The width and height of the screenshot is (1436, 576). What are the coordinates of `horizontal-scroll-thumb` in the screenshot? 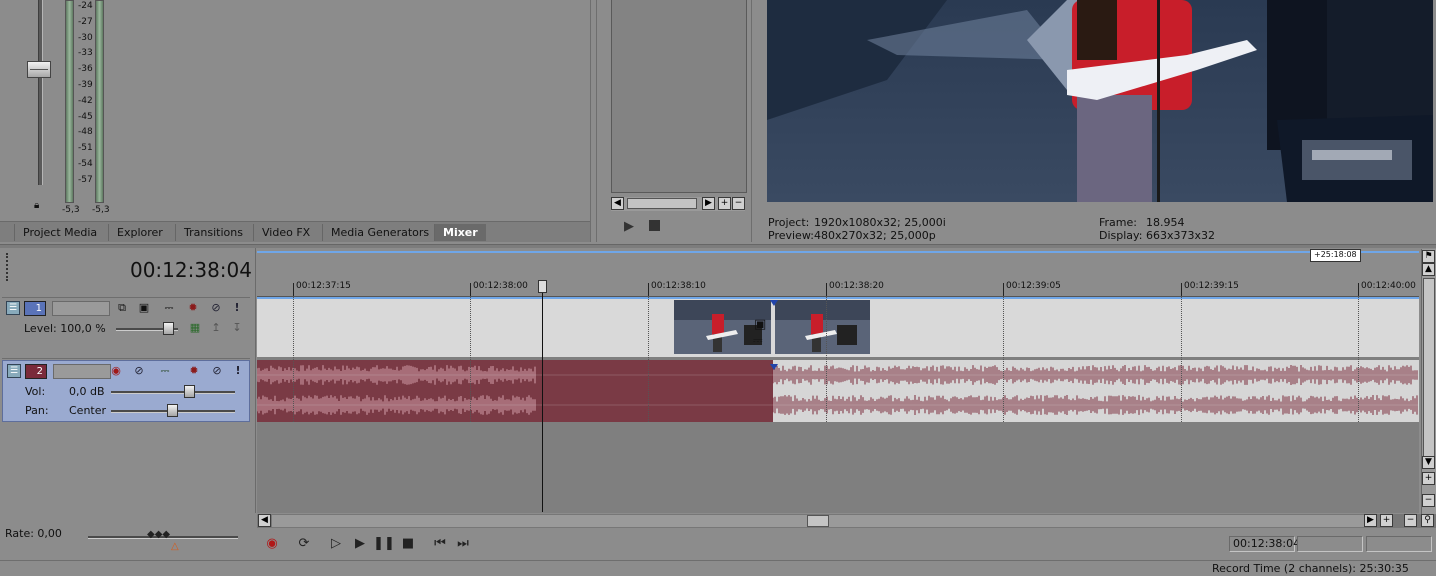 It's located at (818, 521).